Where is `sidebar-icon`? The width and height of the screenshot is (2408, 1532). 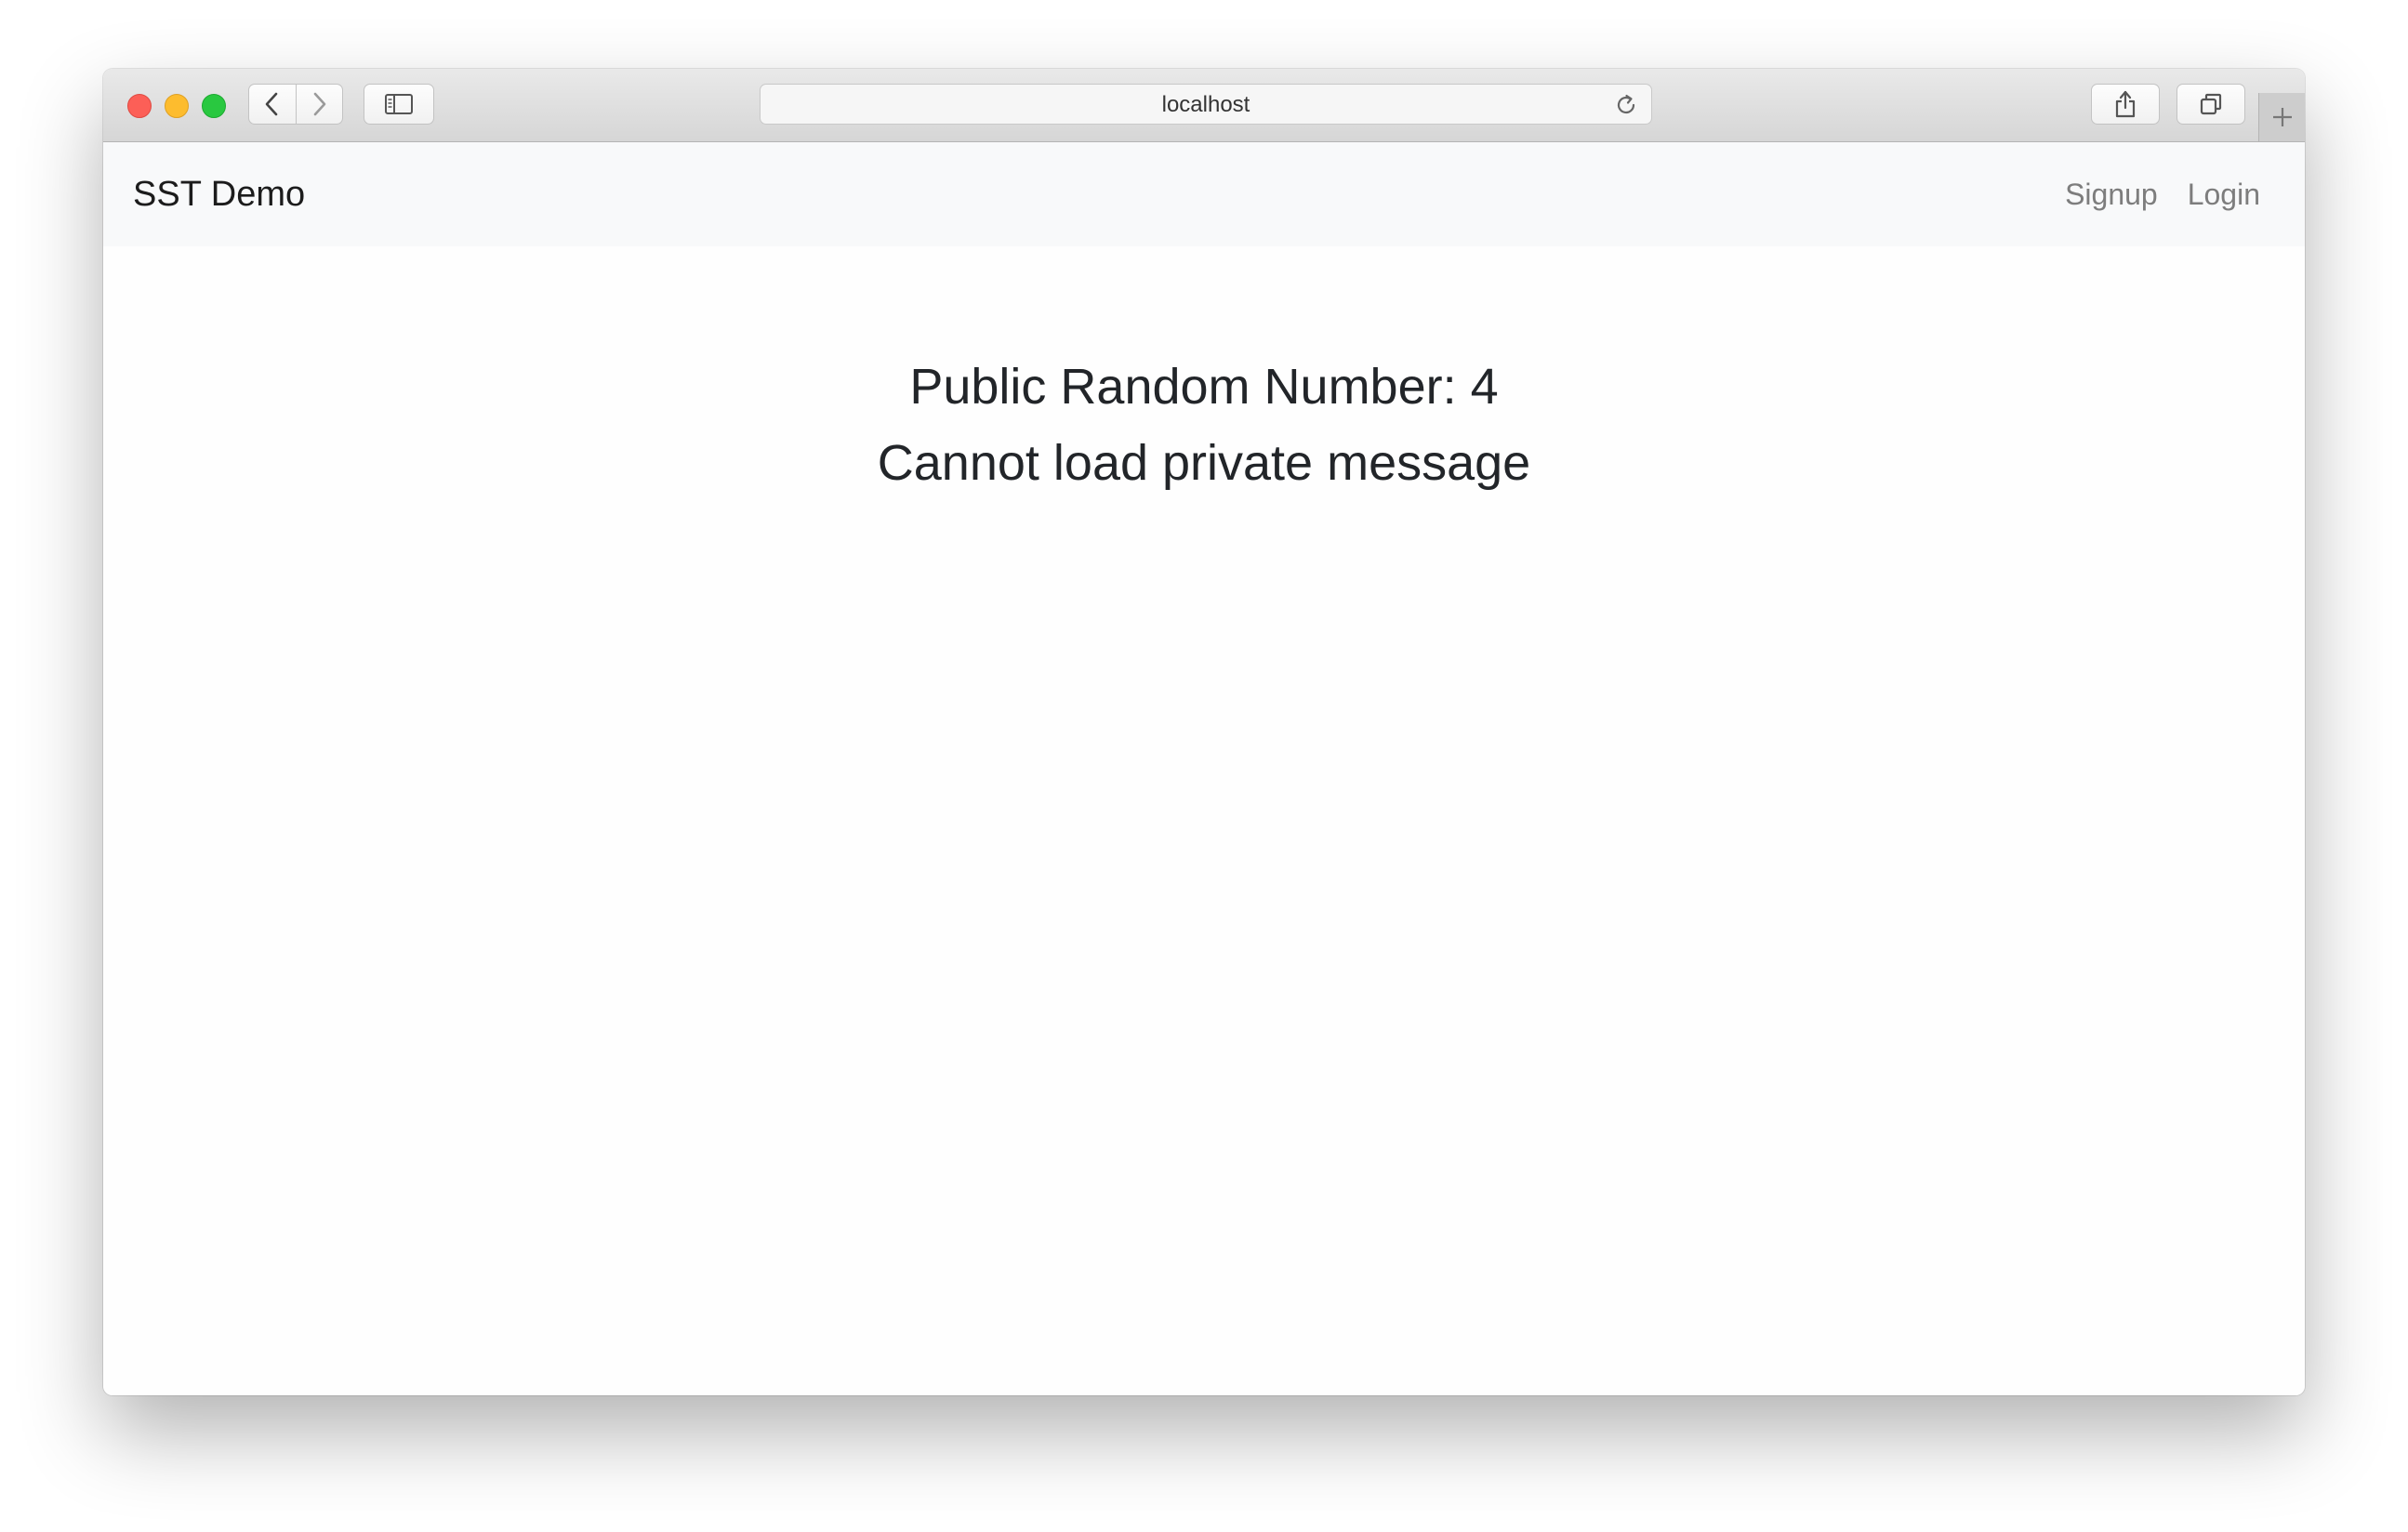 sidebar-icon is located at coordinates (399, 104).